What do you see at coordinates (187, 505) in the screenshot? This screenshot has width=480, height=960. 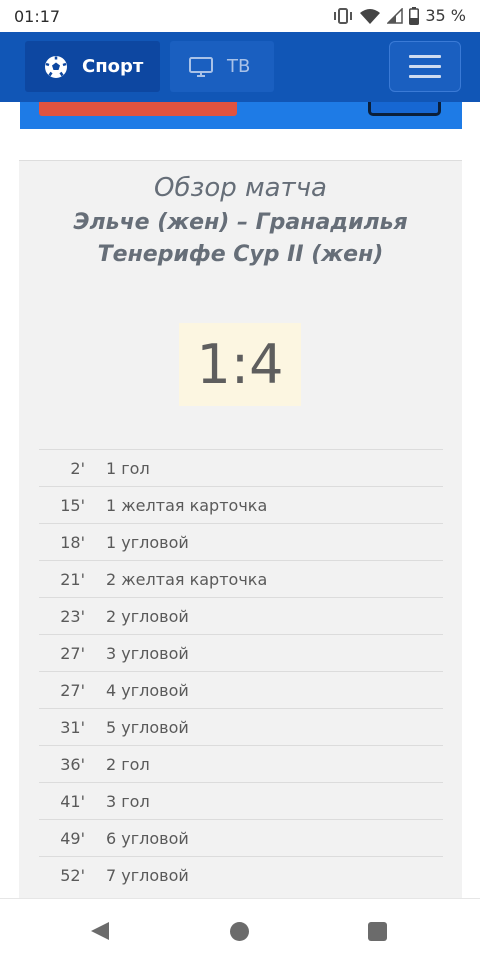 I see `event-description: 1 желтая карточка` at bounding box center [187, 505].